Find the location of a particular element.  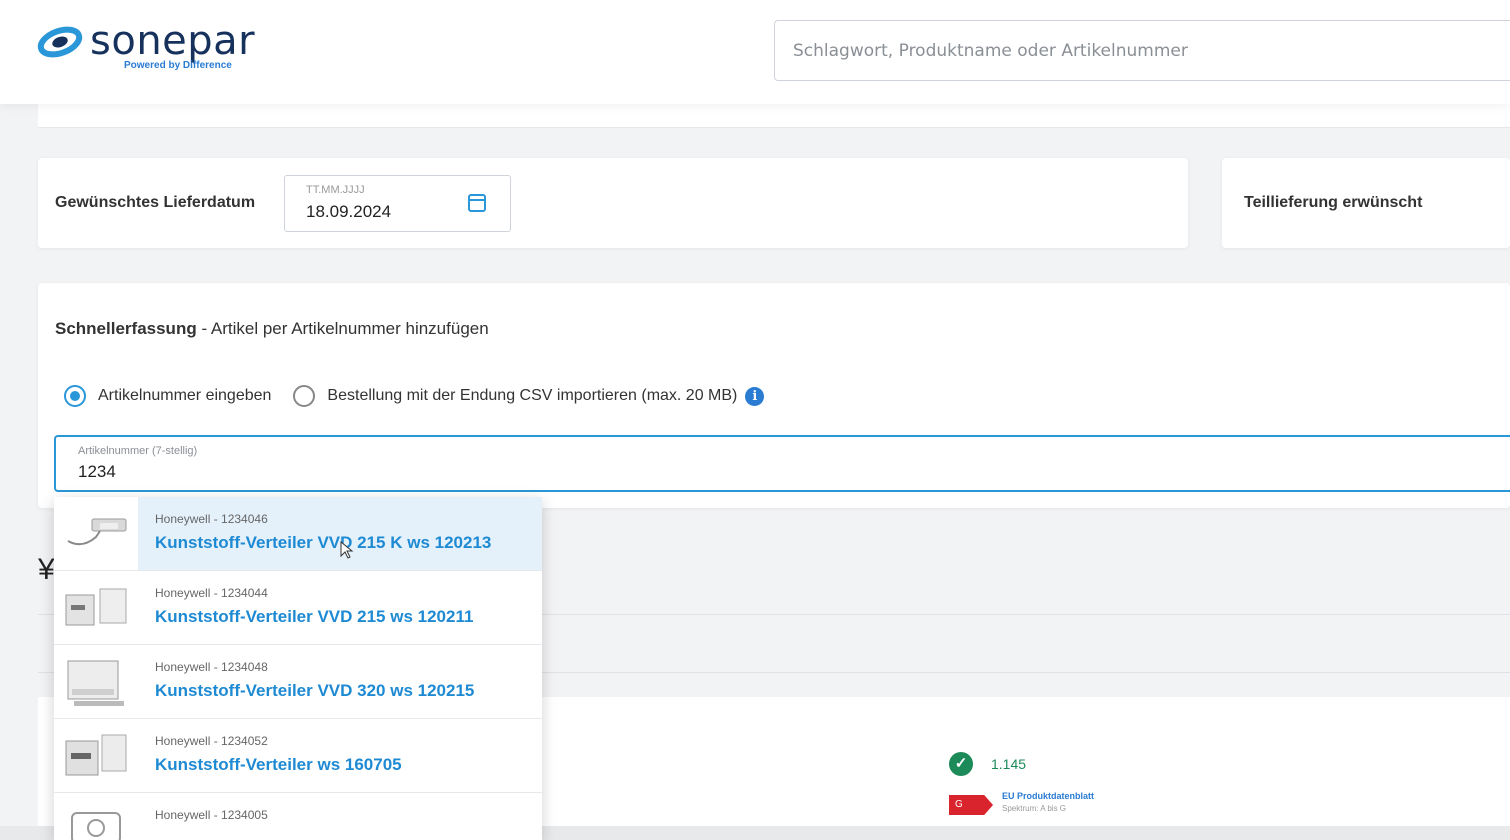

article-number-label: Artikelnummer (7-stellig) is located at coordinates (138, 451).